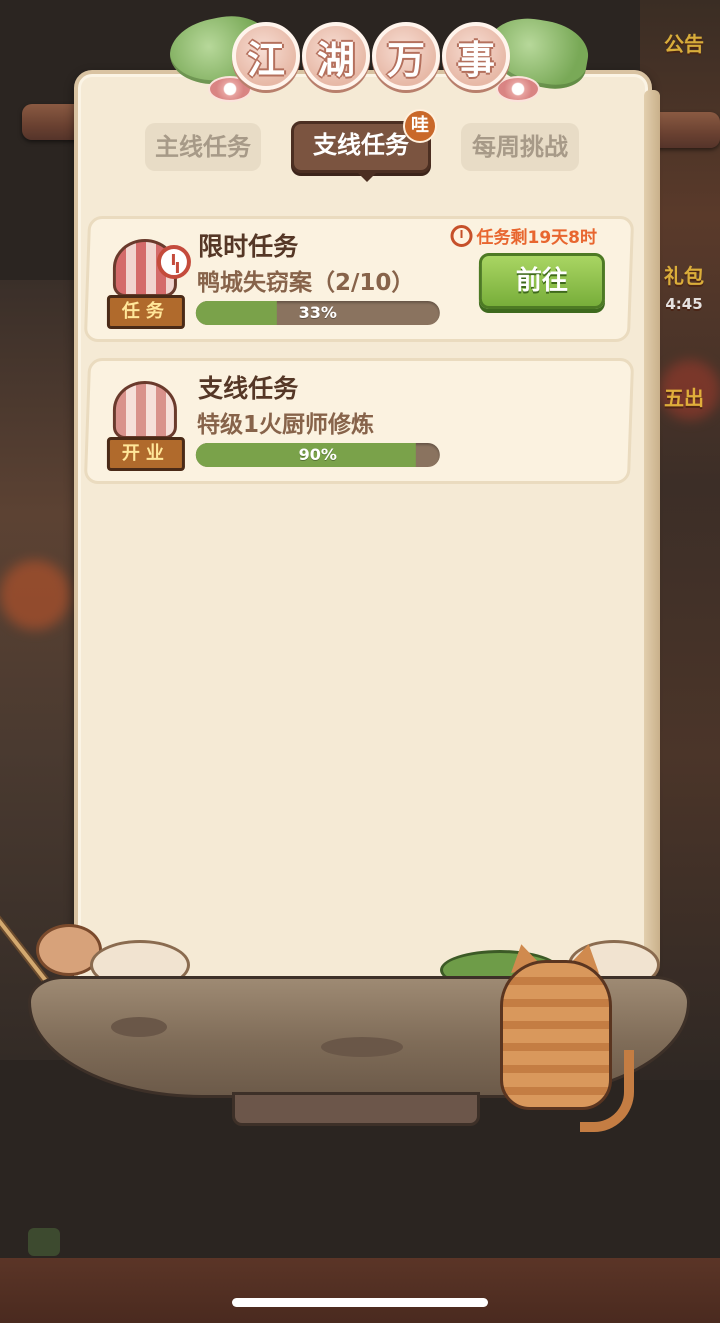  I want to click on notice-side-label: 公告, so click(684, 44).